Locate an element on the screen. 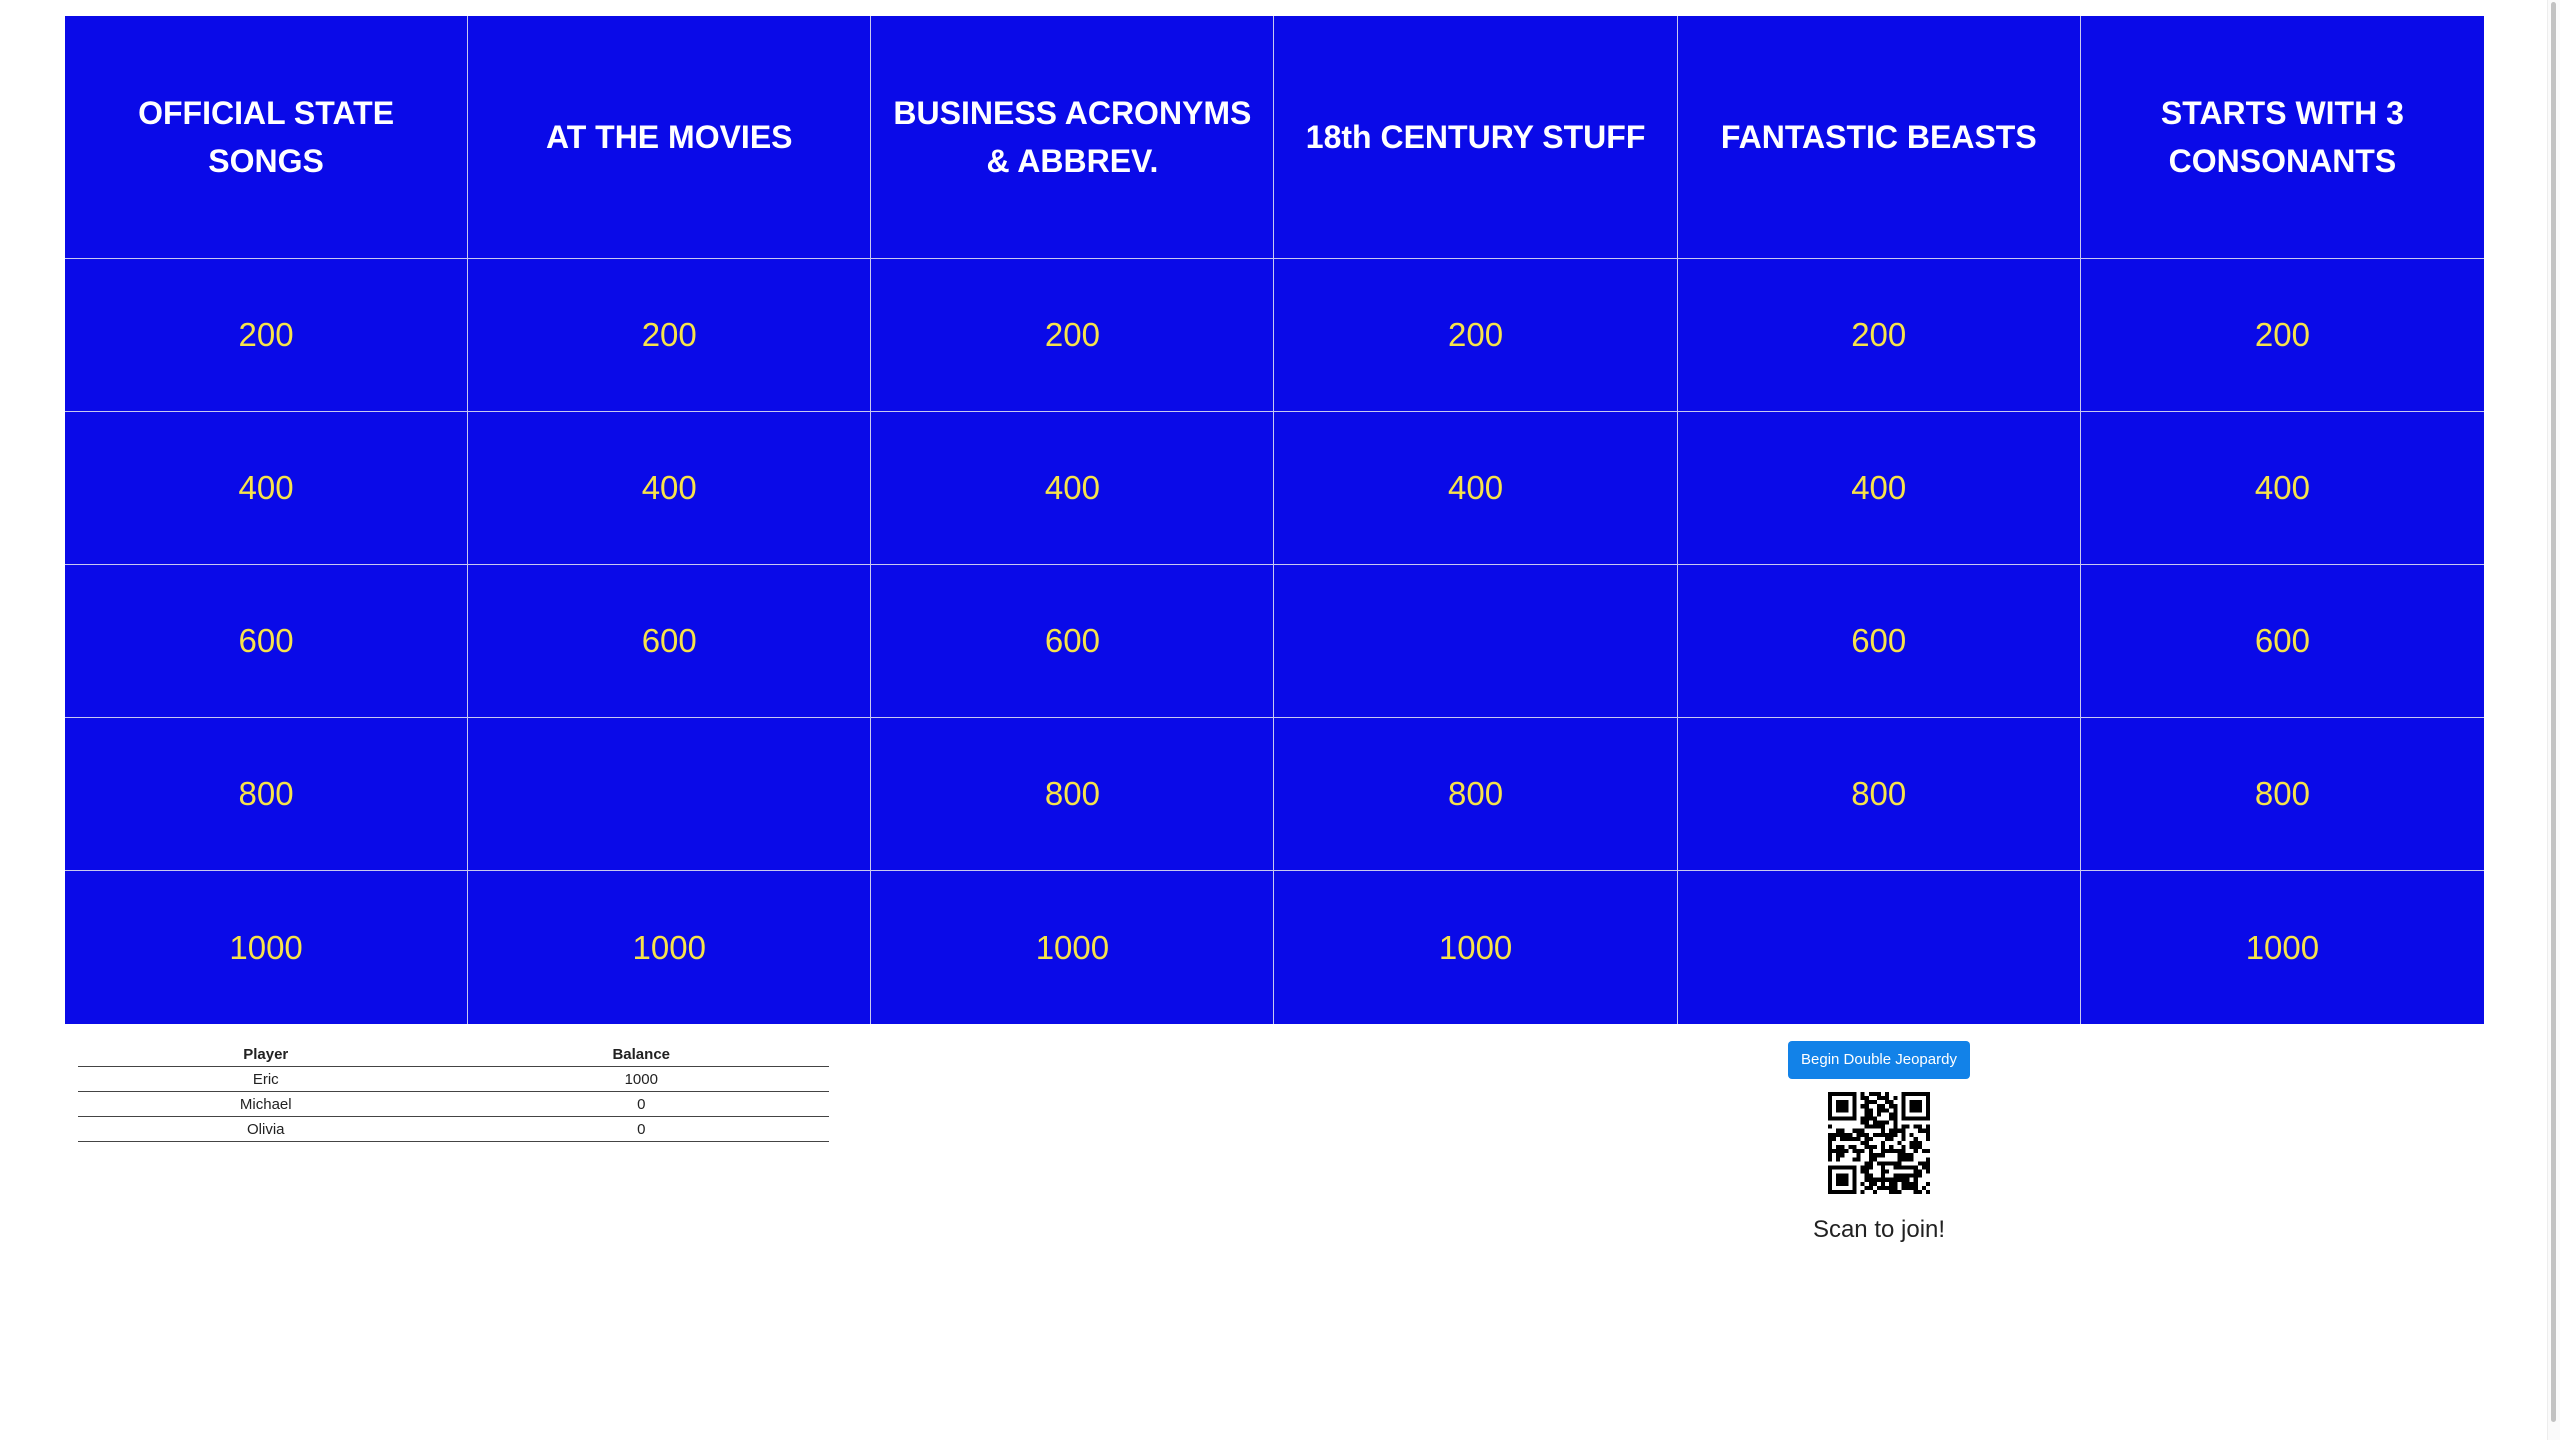 The width and height of the screenshot is (2560, 1440). player-balance: 1000 is located at coordinates (641, 1079).